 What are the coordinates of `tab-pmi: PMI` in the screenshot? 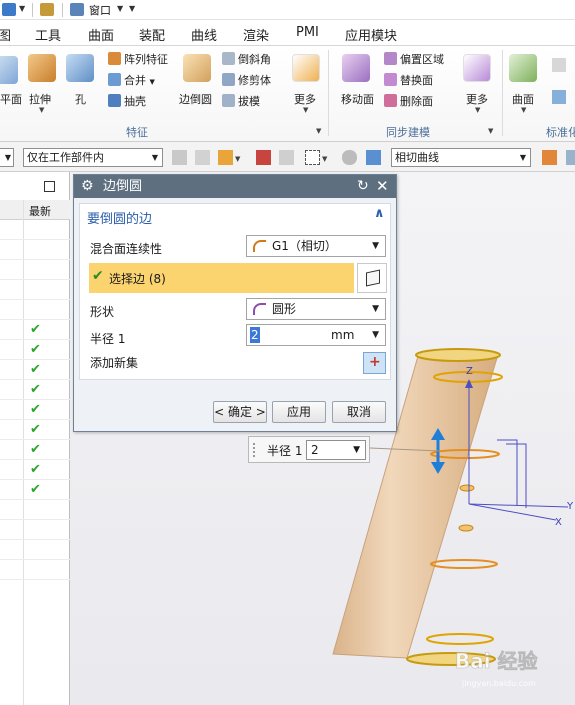 It's located at (307, 32).